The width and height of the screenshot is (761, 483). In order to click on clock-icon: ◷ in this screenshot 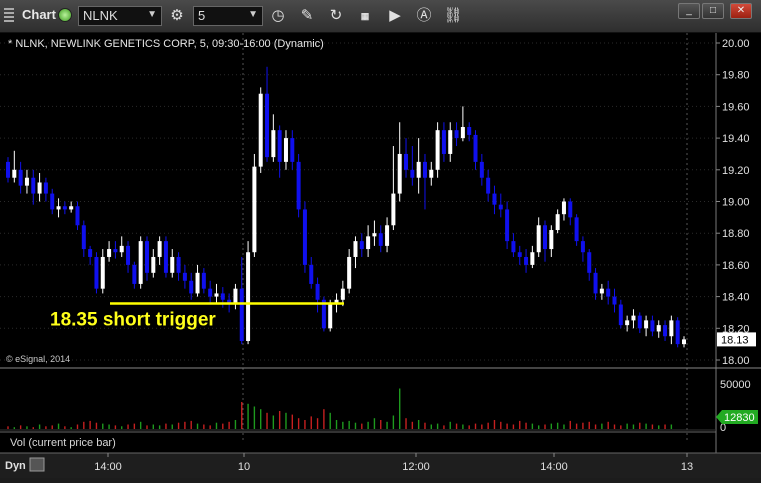, I will do `click(278, 16)`.